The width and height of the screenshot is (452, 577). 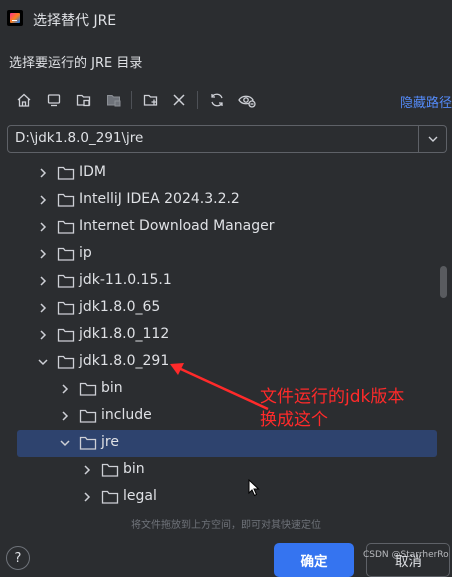 I want to click on tree-row-label: jdk1.8.0_65, so click(x=120, y=307).